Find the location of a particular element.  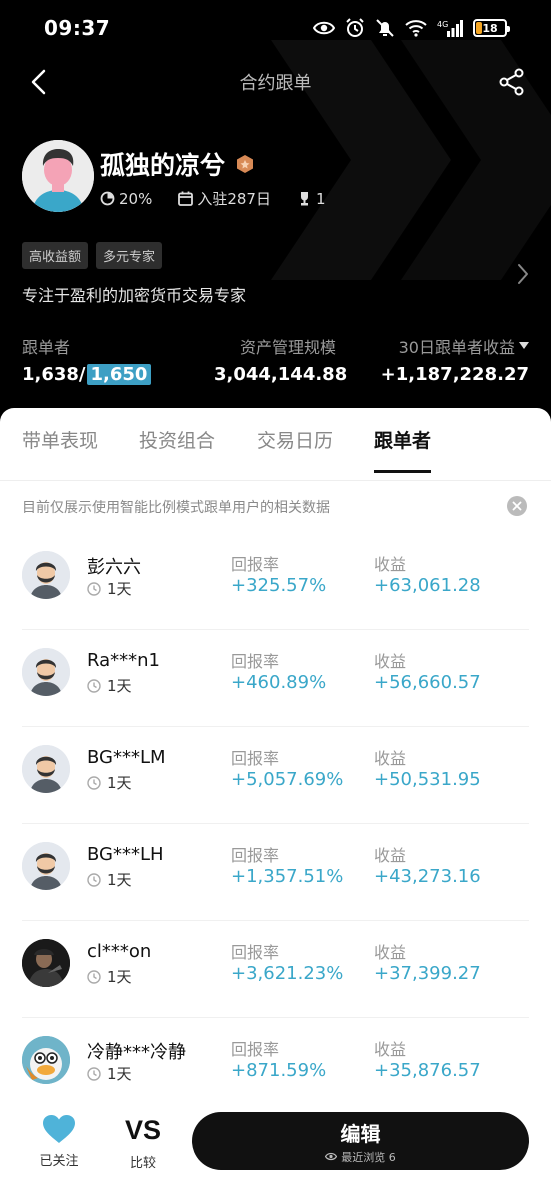

compare-button: VS 比较 is located at coordinates (143, 1142).